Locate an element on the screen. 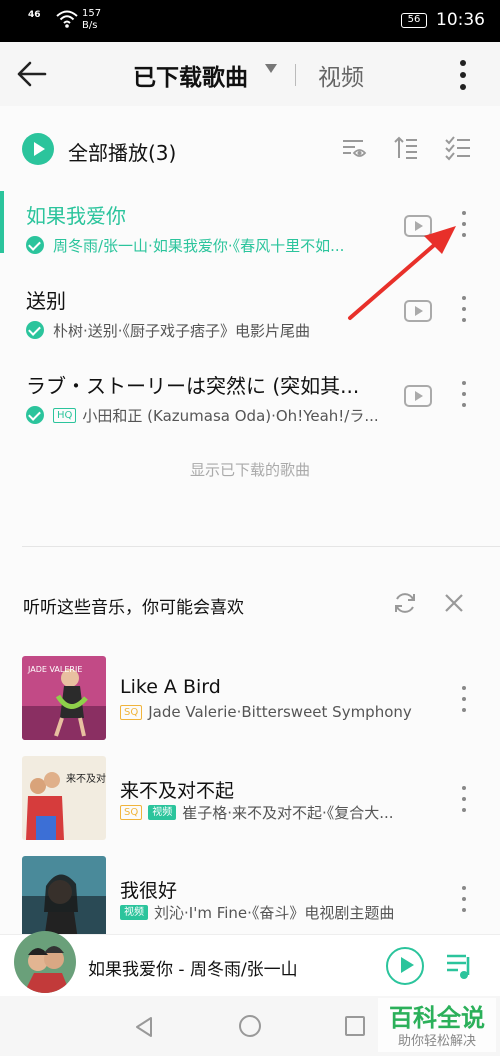  nav-home-icon is located at coordinates (250, 1026).